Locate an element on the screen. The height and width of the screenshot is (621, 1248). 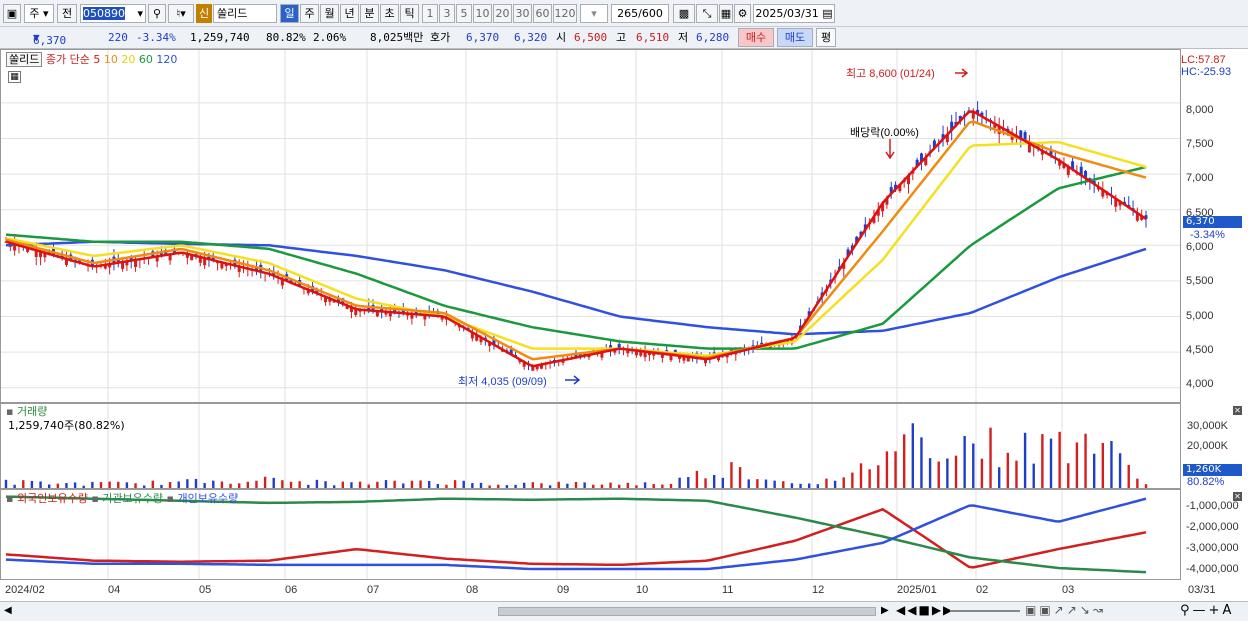
interval-30: 30 is located at coordinates (522, 13).